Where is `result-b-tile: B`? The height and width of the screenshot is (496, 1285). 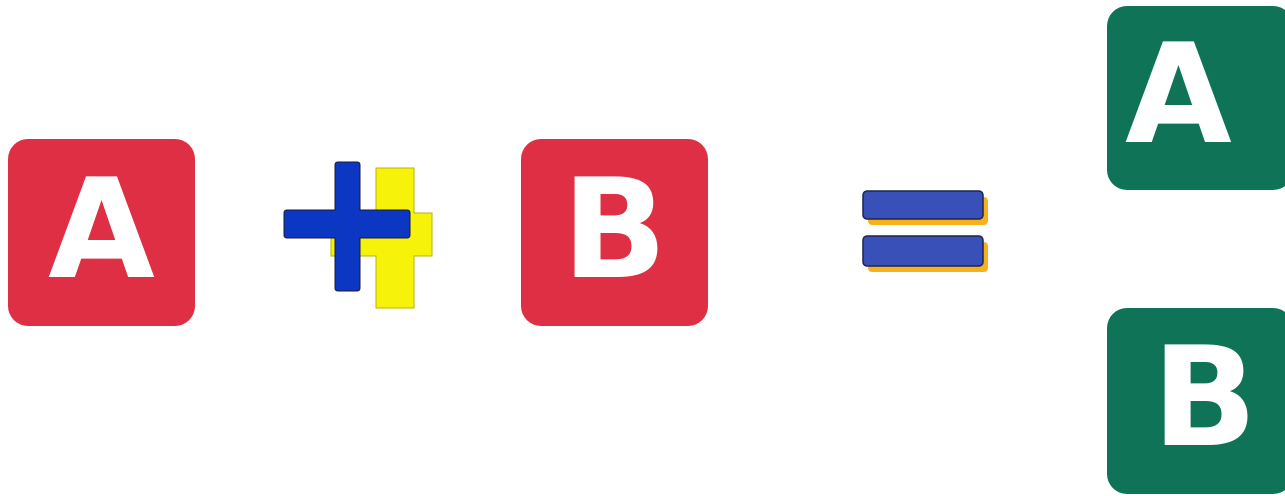
result-b-tile: B is located at coordinates (1196, 401).